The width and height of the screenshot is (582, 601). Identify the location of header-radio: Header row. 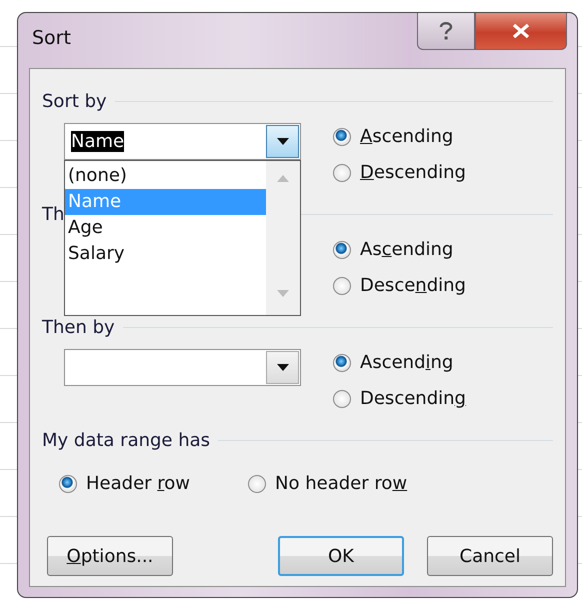
(124, 483).